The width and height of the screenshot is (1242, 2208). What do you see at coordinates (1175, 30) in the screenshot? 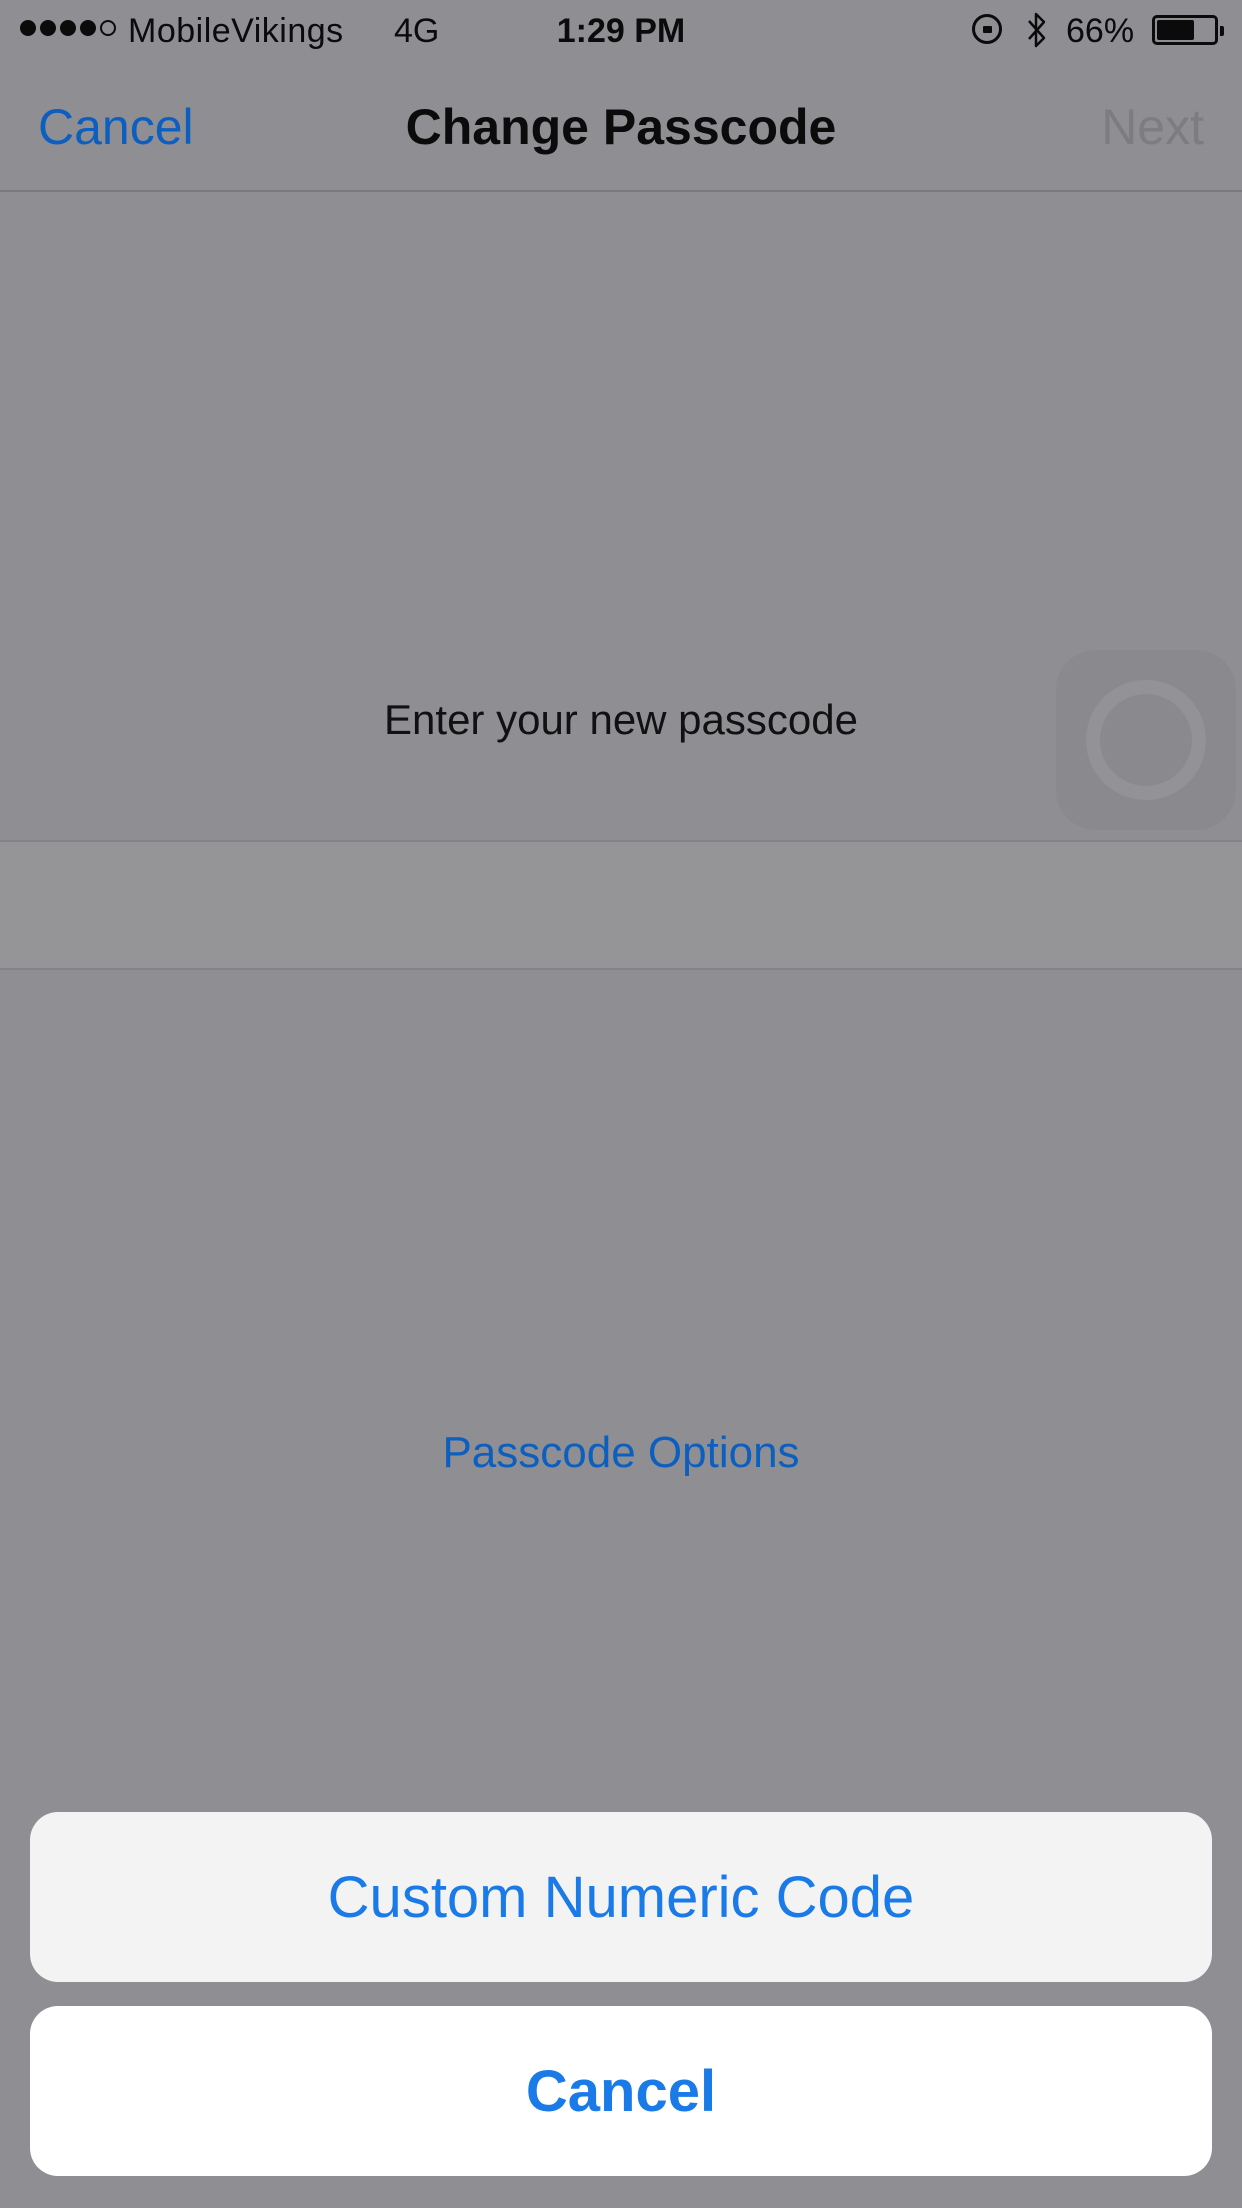
I see `battery-fill` at bounding box center [1175, 30].